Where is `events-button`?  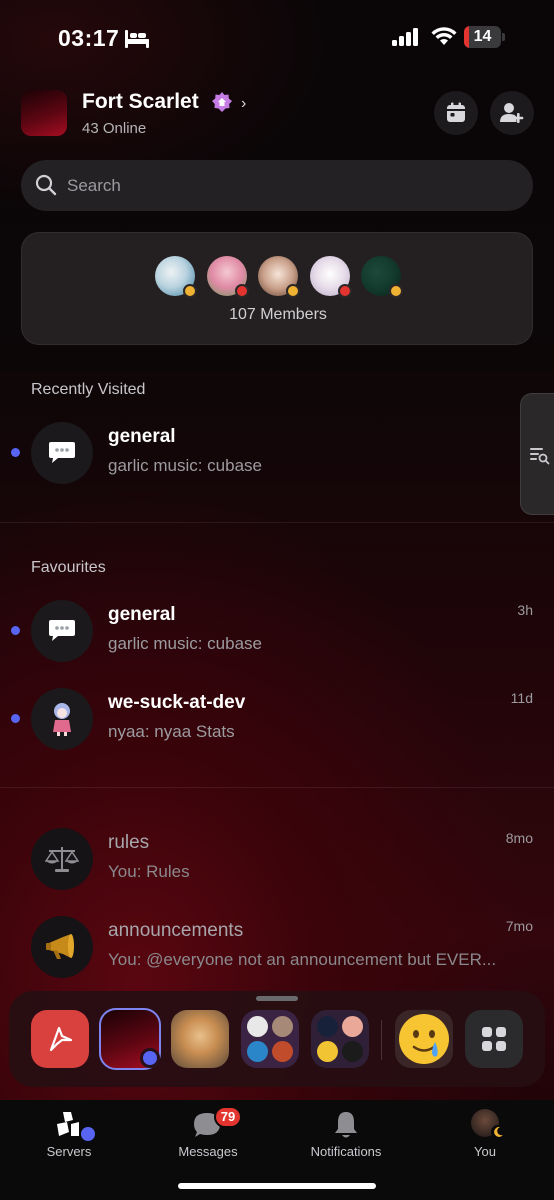 events-button is located at coordinates (456, 113).